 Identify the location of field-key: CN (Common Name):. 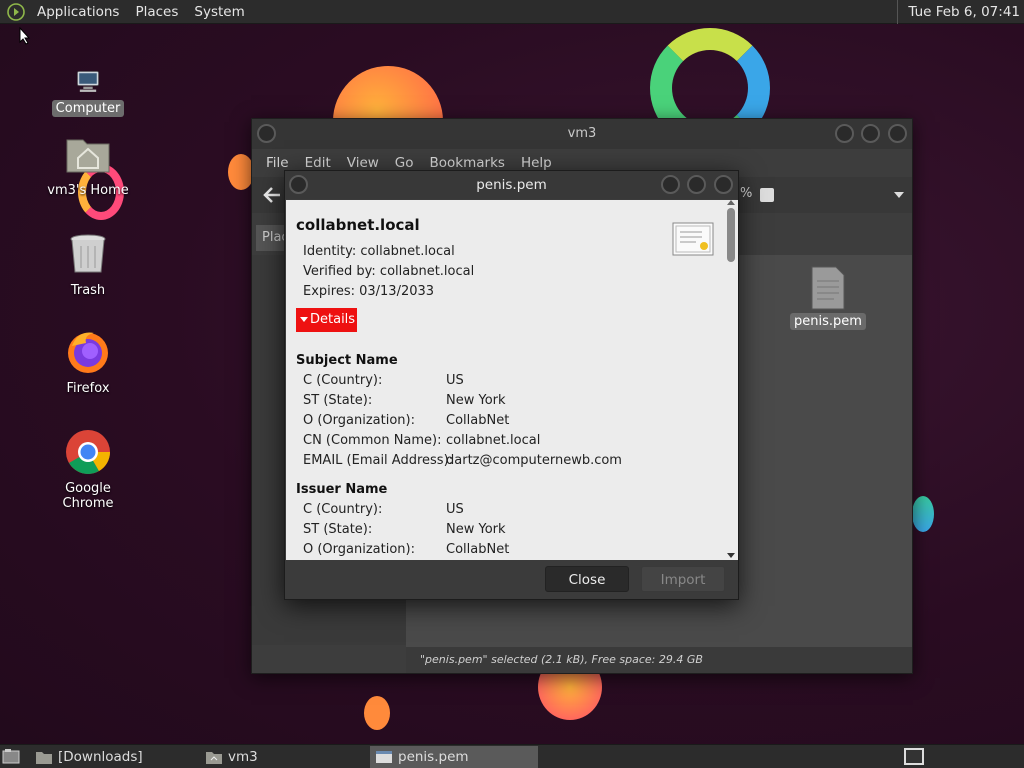
(372, 440).